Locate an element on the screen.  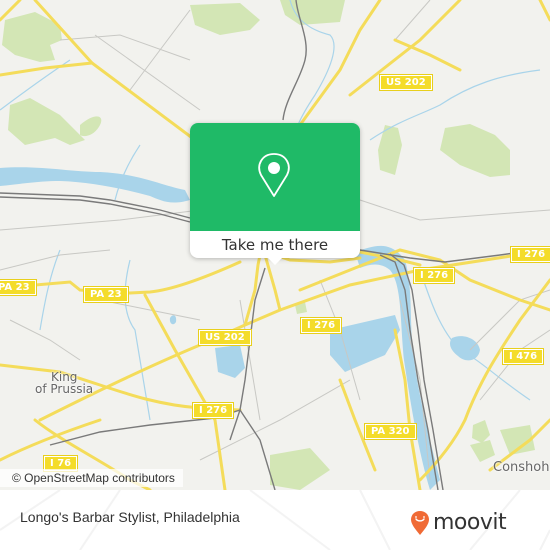
place-label-conshohocken: Conshoh is located at coordinates (521, 467).